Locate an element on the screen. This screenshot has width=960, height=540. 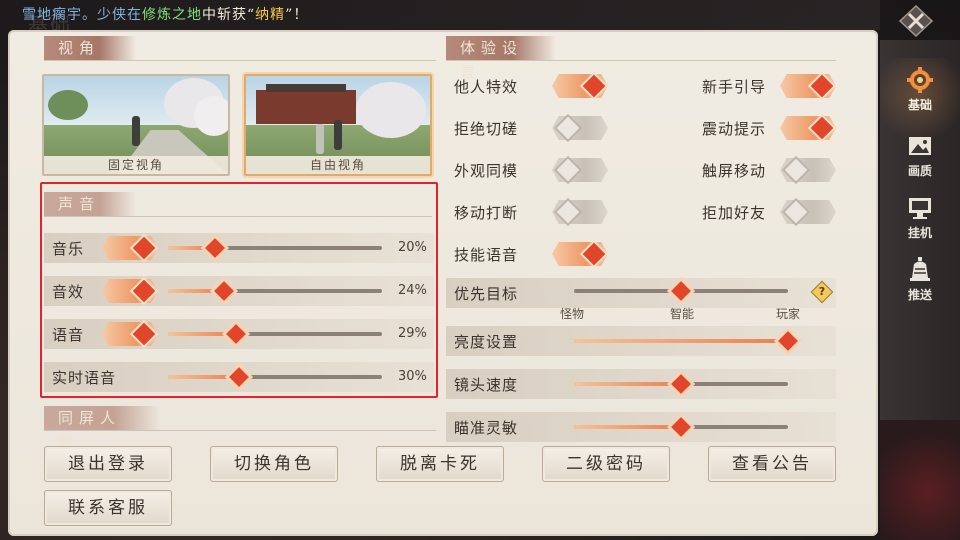
broadcast-place: 修炼之地 is located at coordinates (172, 15).